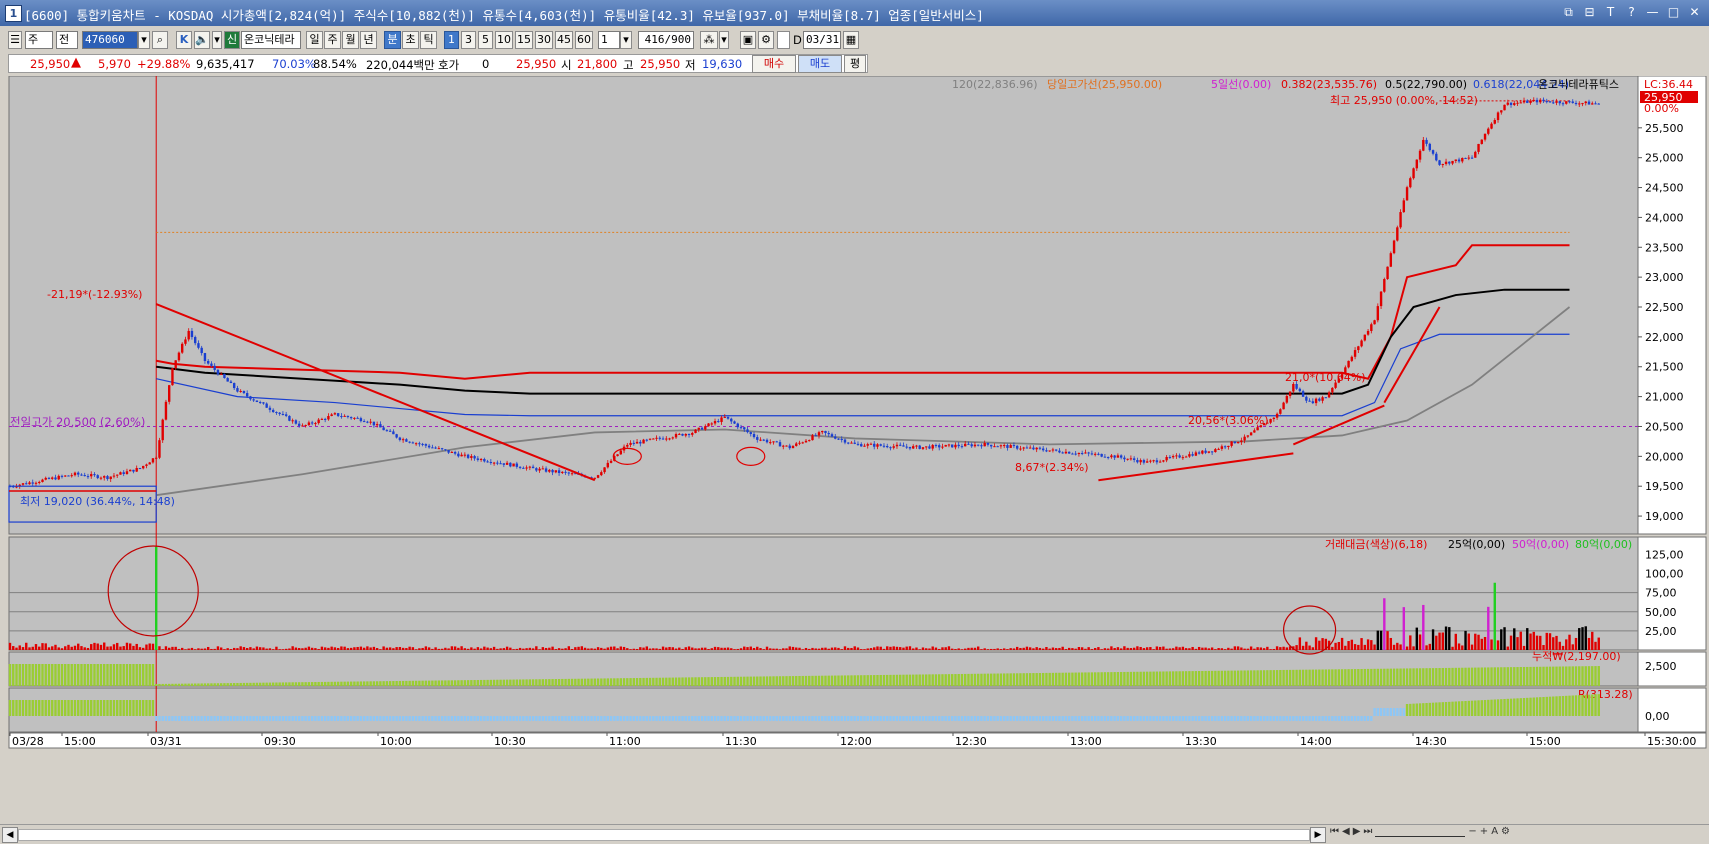  What do you see at coordinates (724, 40) in the screenshot?
I see `settings-dropdown-icon: ▾` at bounding box center [724, 40].